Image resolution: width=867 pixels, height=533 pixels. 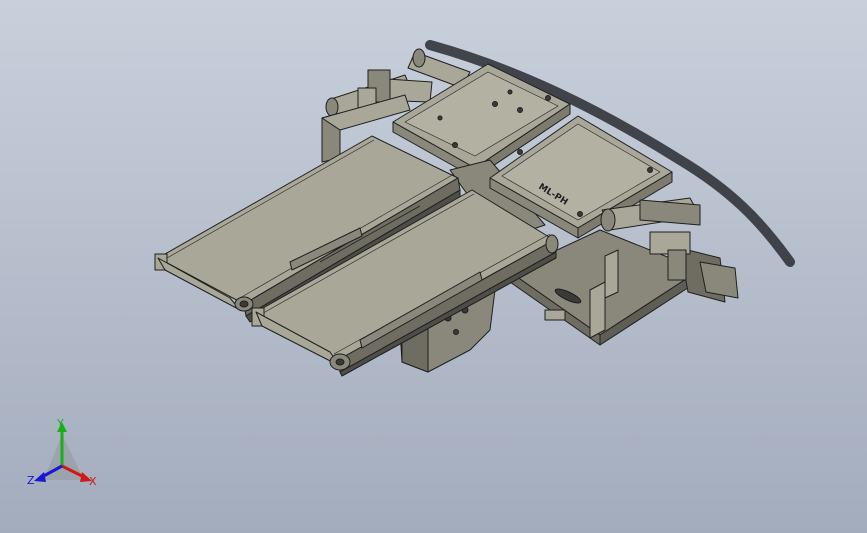 I want to click on axis-z-label: Z, so click(x=31, y=480).